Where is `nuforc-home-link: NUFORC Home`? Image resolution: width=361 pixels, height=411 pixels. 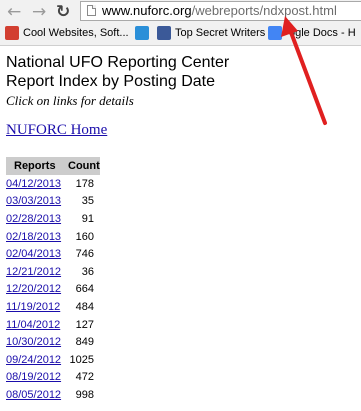
nuforc-home-link: NUFORC Home is located at coordinates (56, 130).